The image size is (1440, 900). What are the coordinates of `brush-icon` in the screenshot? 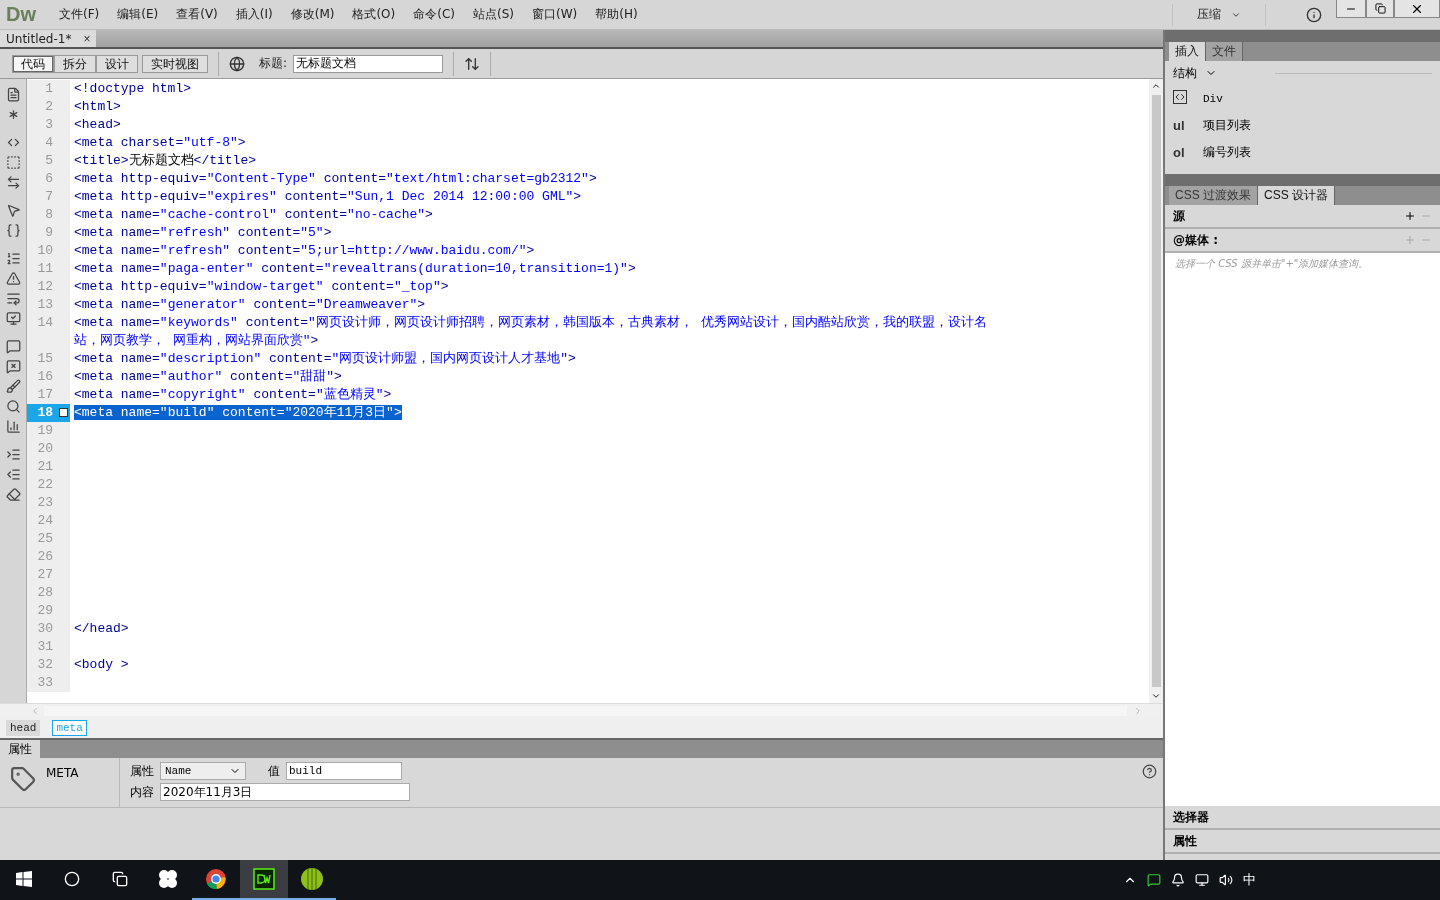 It's located at (13, 386).